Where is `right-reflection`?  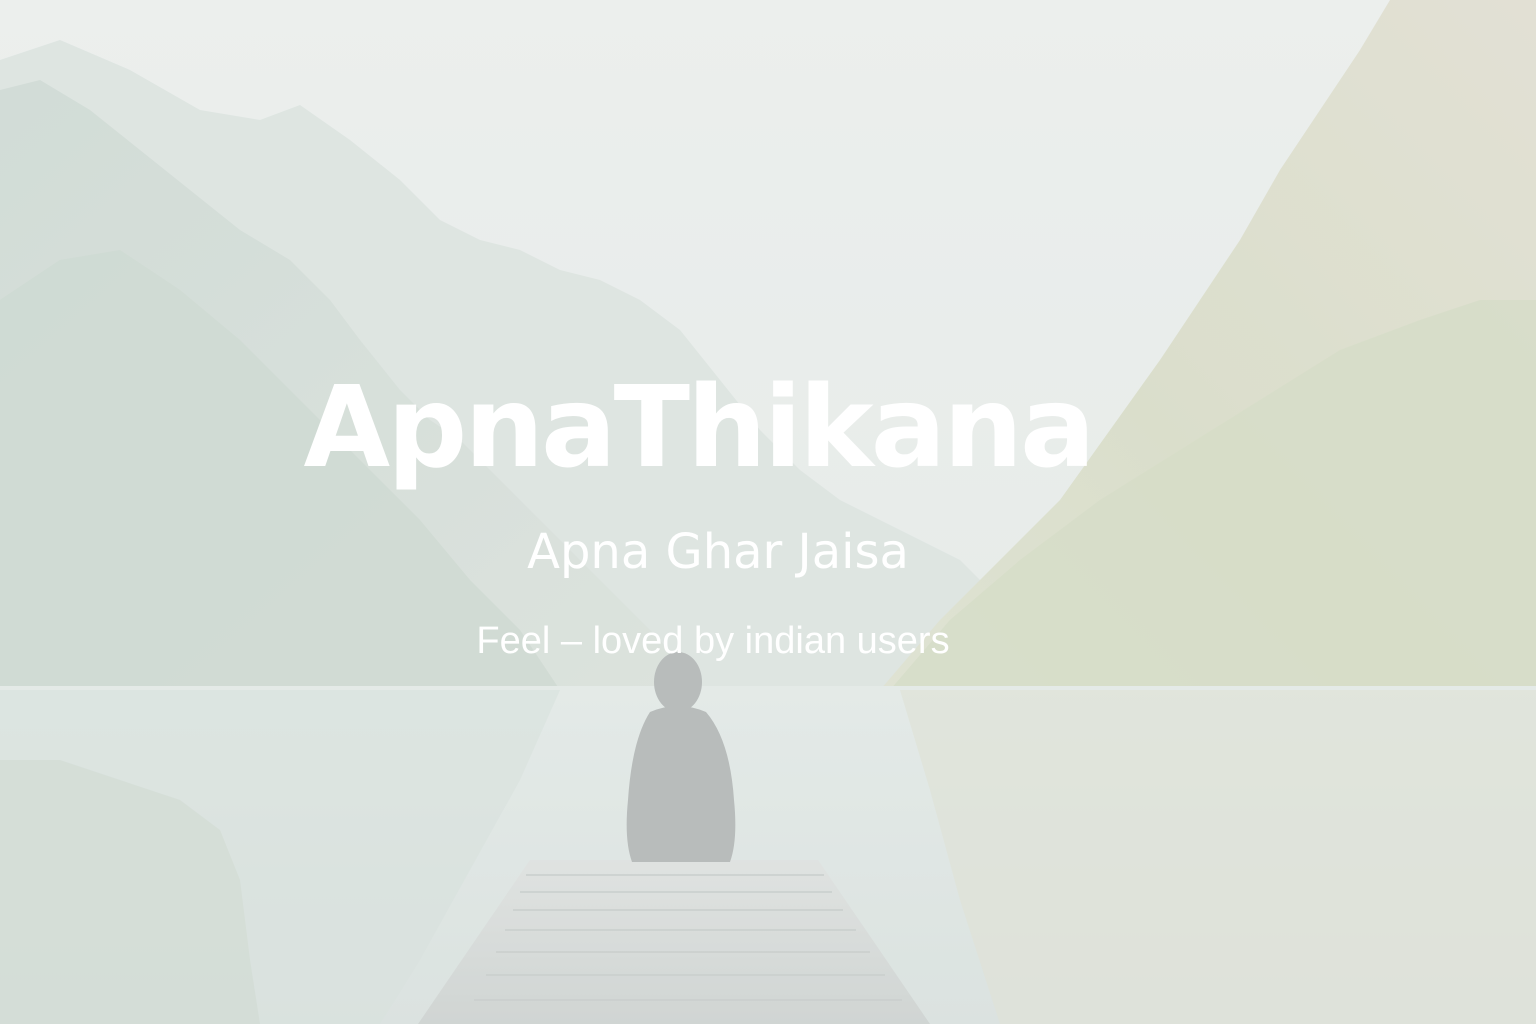
right-reflection is located at coordinates (1218, 857).